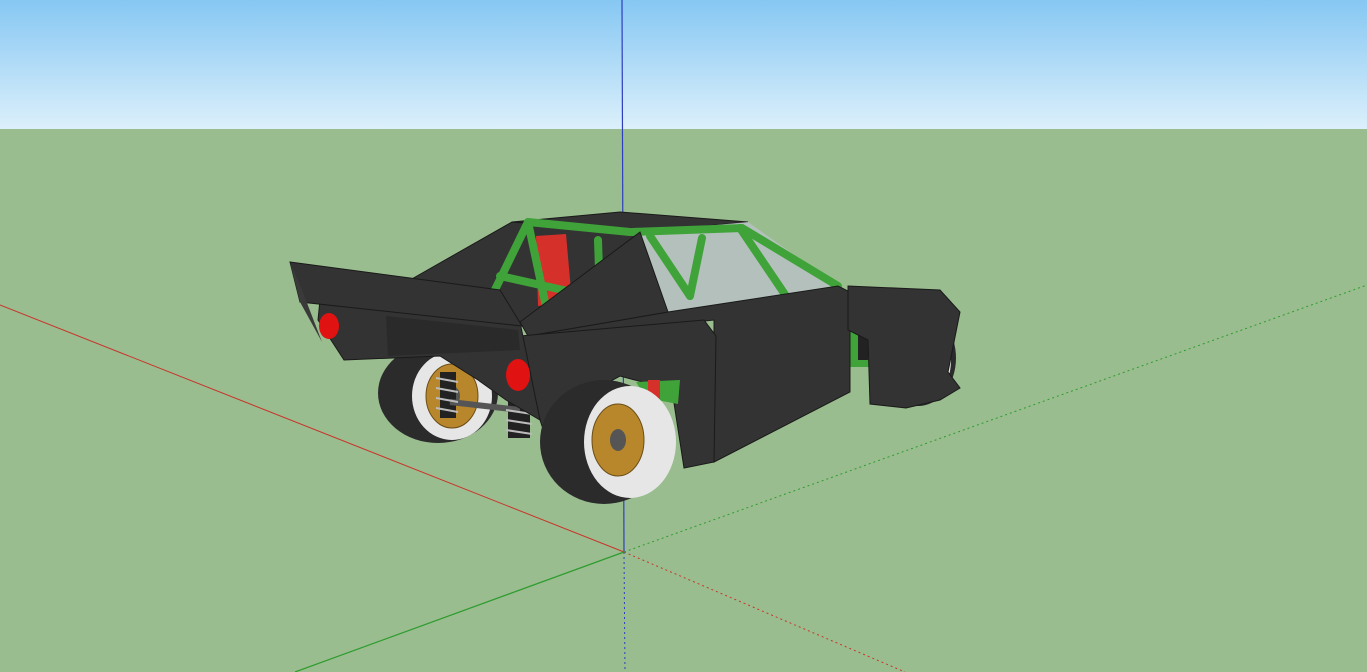 The image size is (1367, 672). Describe the element at coordinates (518, 375) in the screenshot. I see `tail-light-right` at that location.